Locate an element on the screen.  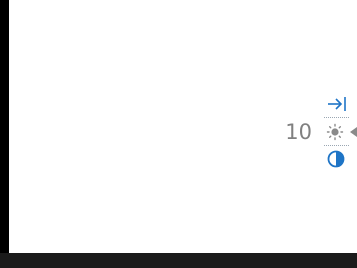
quick-menu is located at coordinates (339, 131).